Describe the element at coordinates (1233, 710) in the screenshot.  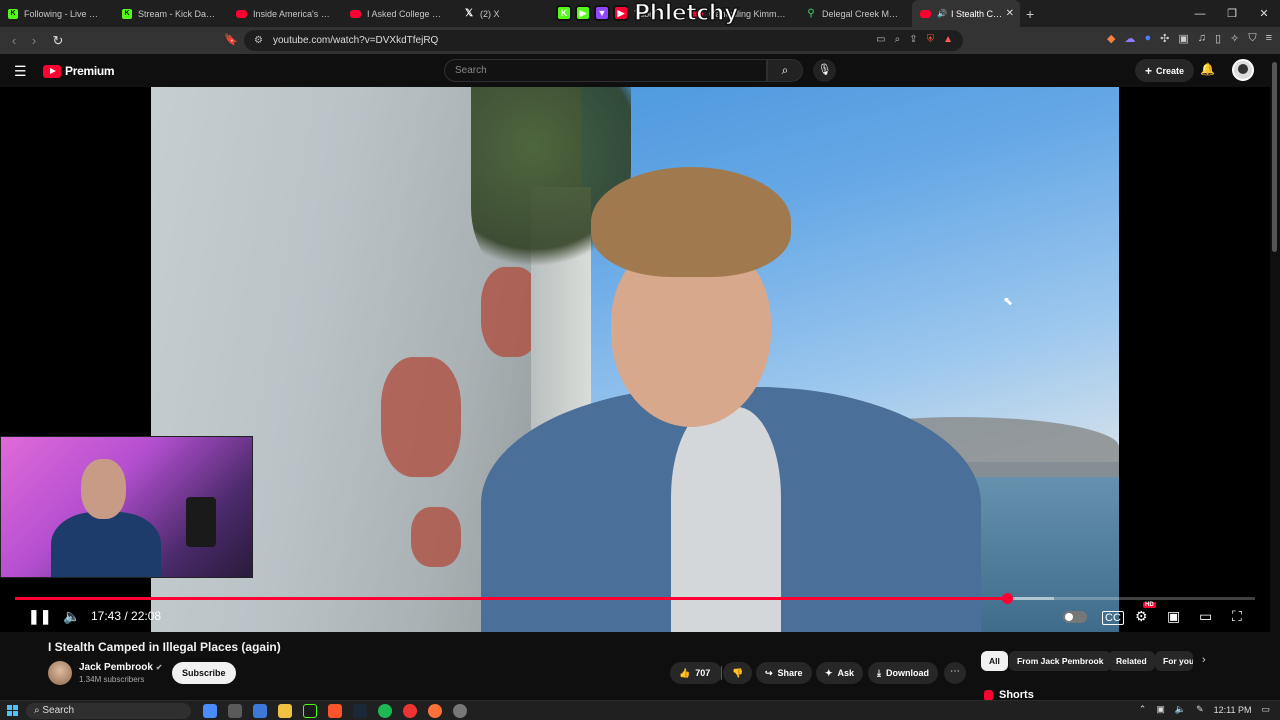
I see `clock: 12:11 PM` at that location.